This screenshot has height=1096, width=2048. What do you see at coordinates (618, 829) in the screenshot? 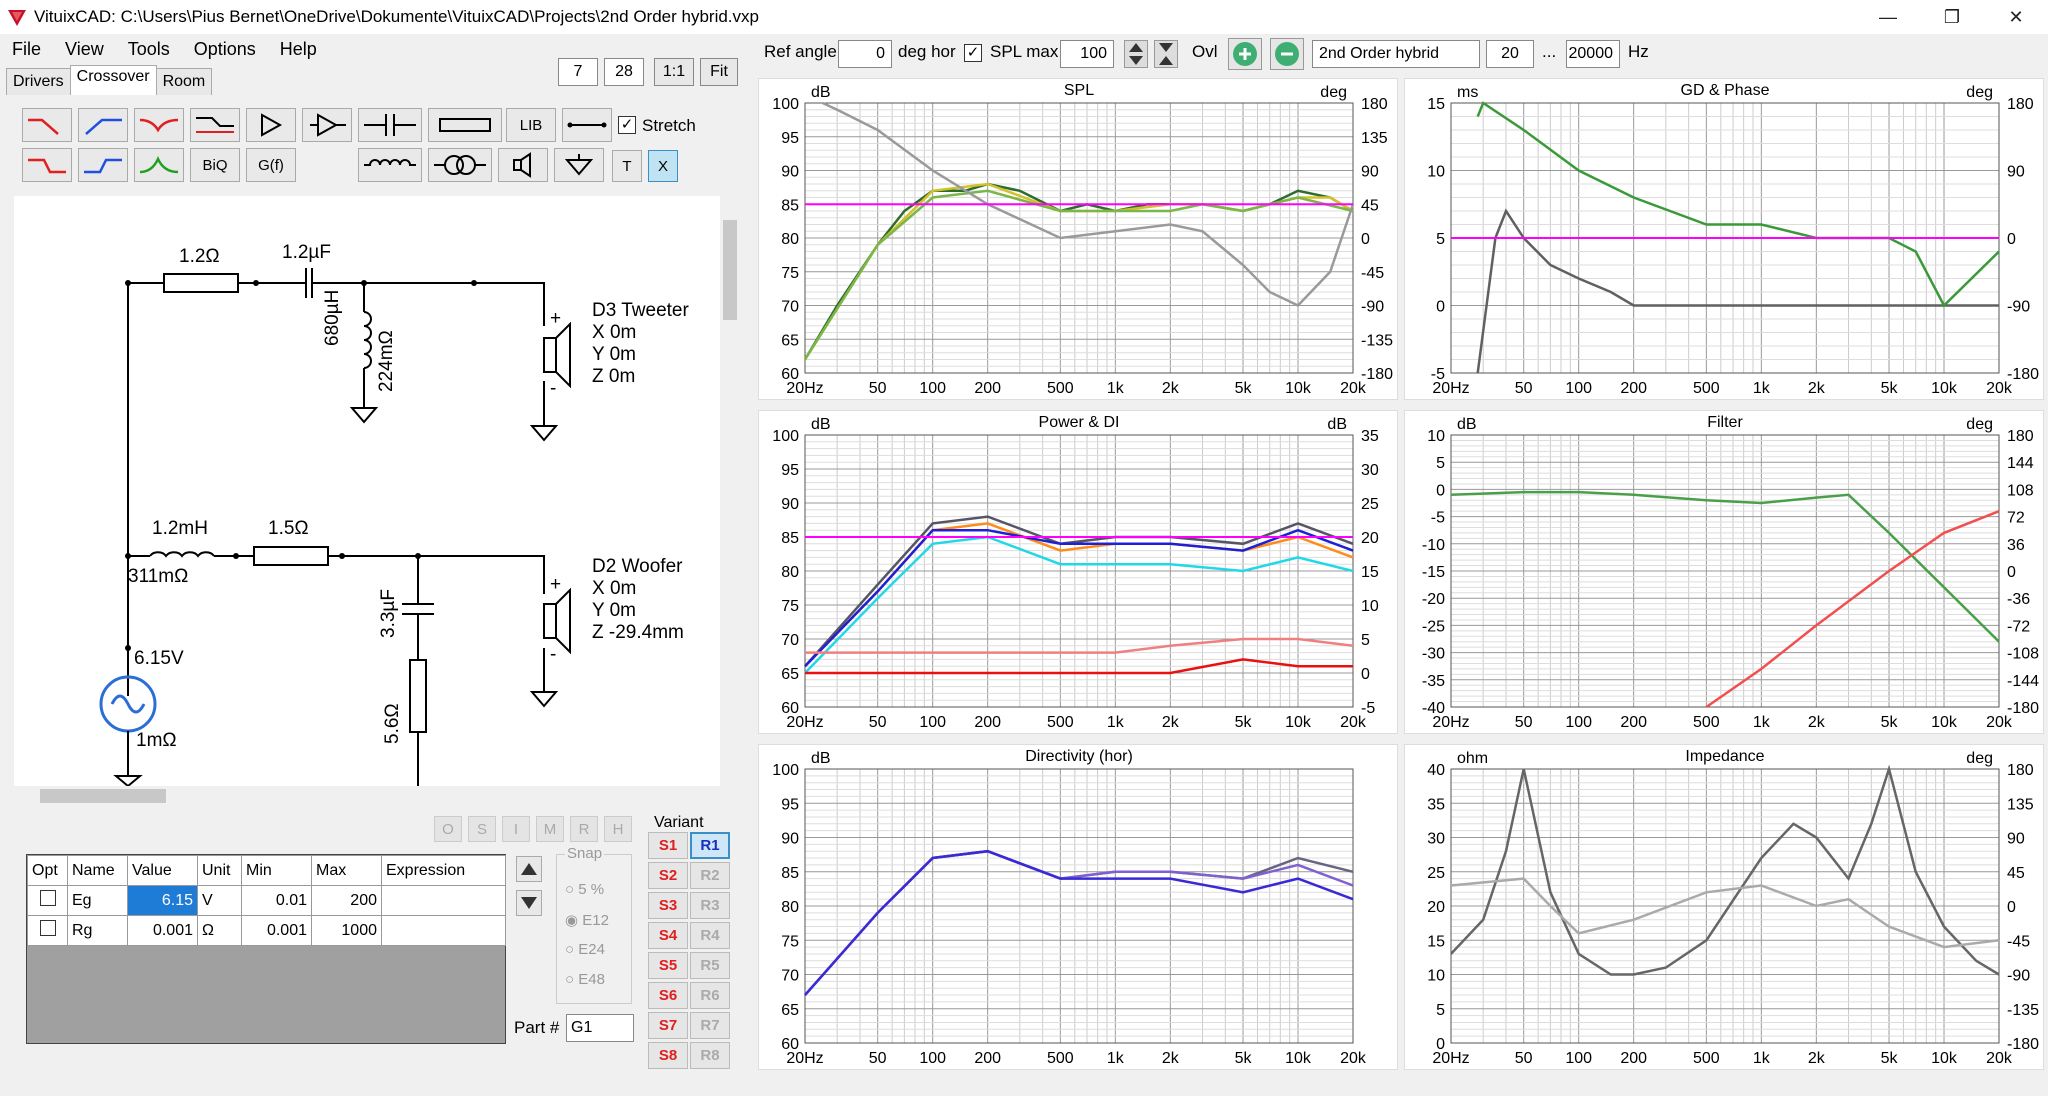
I see `optimizer-h-button: H` at bounding box center [618, 829].